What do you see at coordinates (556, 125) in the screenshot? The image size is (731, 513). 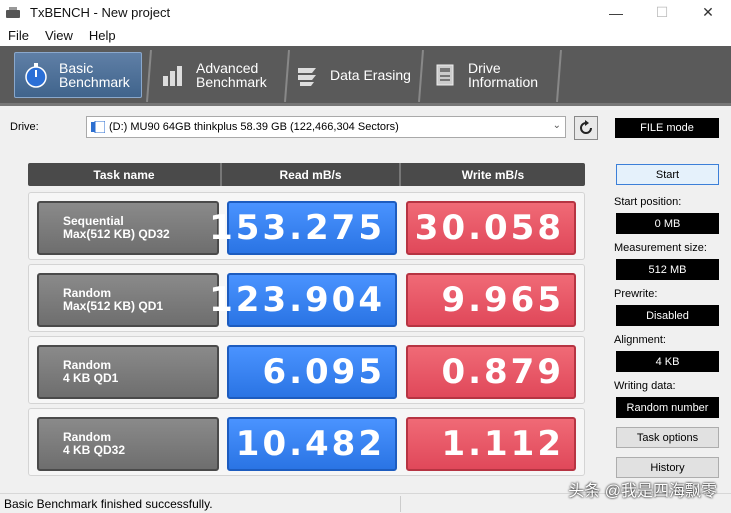 I see `chevron-down-icon: ⌄` at bounding box center [556, 125].